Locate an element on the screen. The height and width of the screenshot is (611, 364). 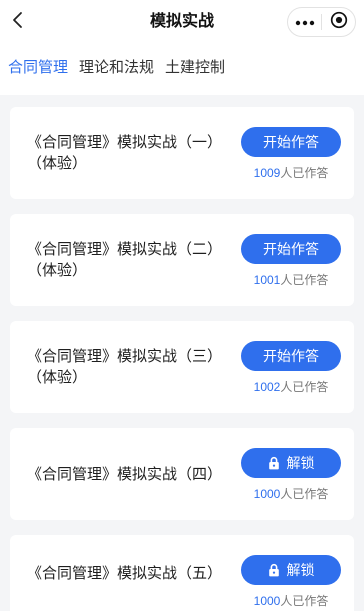
answer-count: 1002人已作答 is located at coordinates (291, 387).